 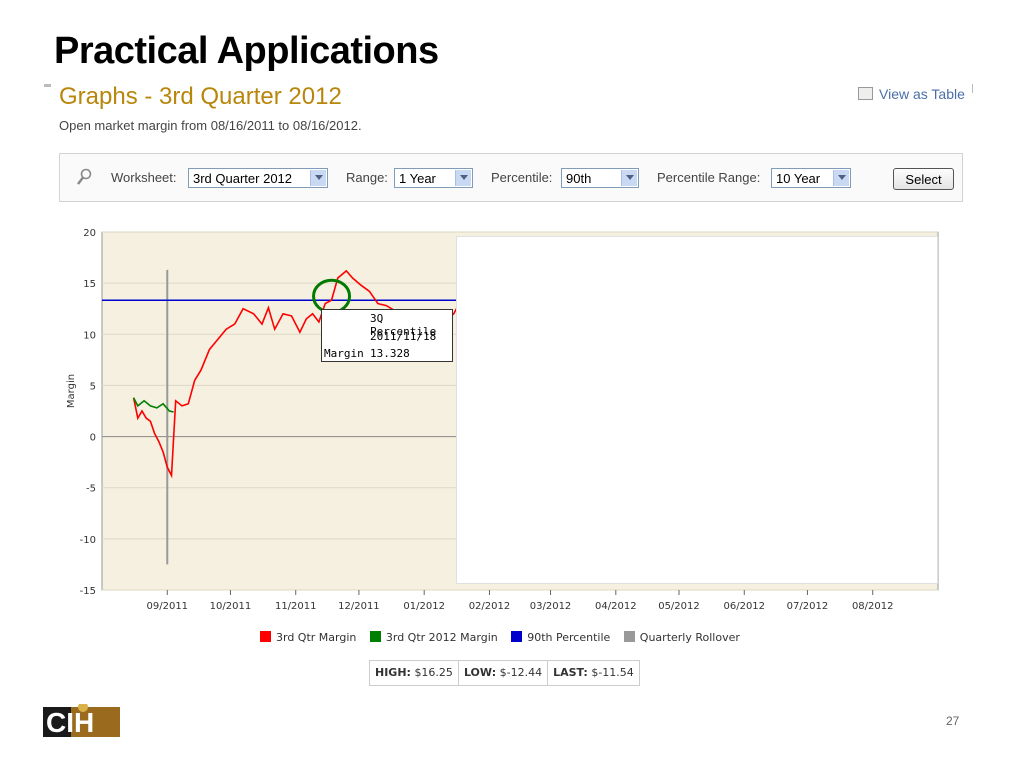 What do you see at coordinates (922, 94) in the screenshot?
I see `view-as-table-label: View as Table` at bounding box center [922, 94].